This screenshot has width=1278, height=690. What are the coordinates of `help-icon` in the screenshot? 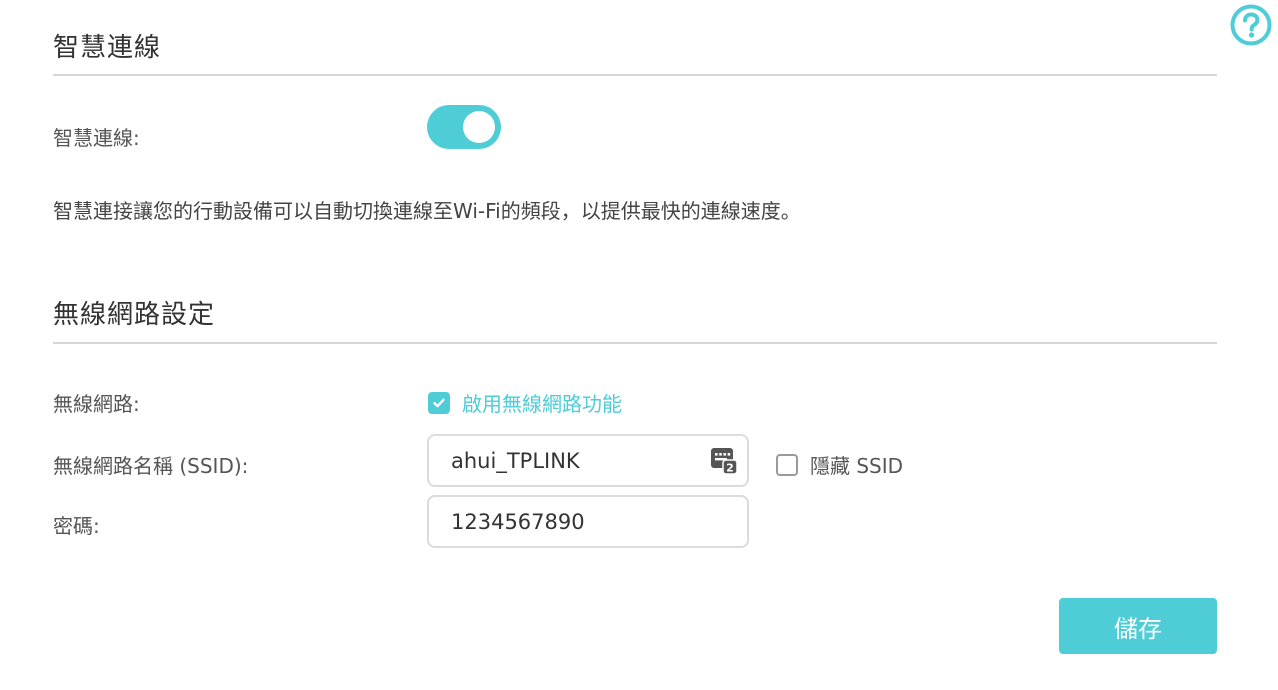 It's located at (1251, 25).